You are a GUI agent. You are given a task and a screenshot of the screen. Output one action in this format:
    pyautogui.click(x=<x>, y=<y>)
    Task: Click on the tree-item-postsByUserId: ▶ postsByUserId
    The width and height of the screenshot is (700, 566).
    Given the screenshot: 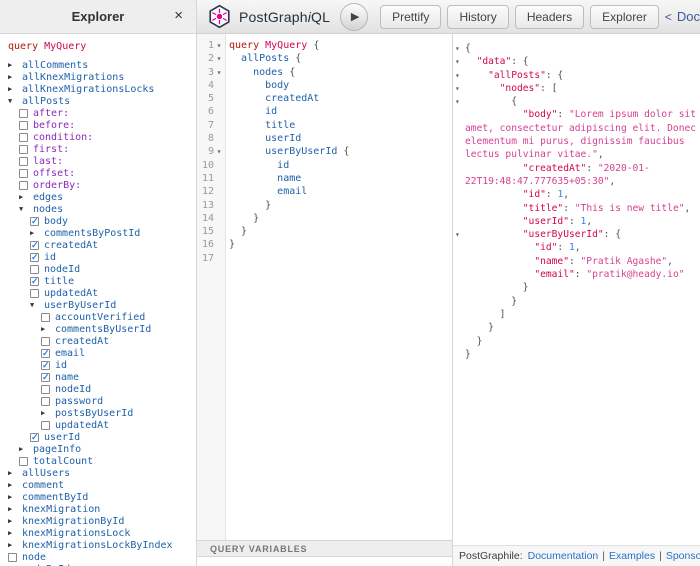 What is the action you would take?
    pyautogui.click(x=102, y=413)
    